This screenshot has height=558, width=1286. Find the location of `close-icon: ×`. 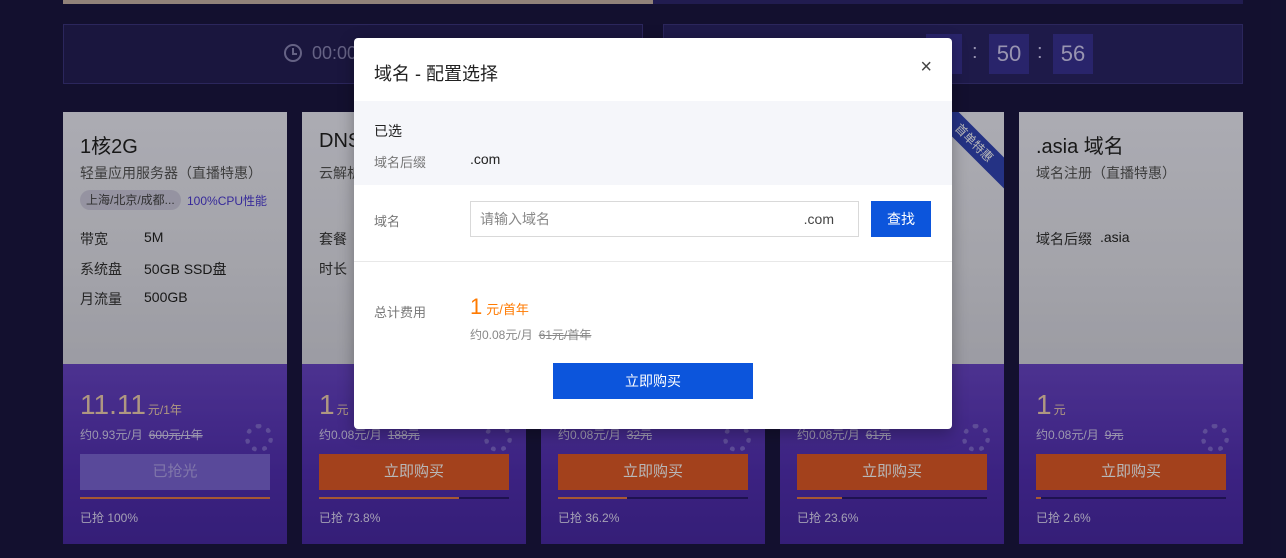

close-icon: × is located at coordinates (926, 67).